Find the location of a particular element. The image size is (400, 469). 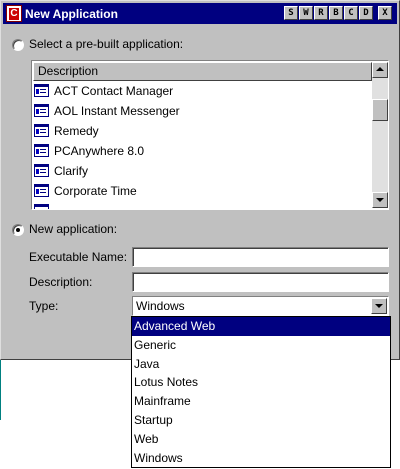

type-option-startup: Startup is located at coordinates (261, 420).